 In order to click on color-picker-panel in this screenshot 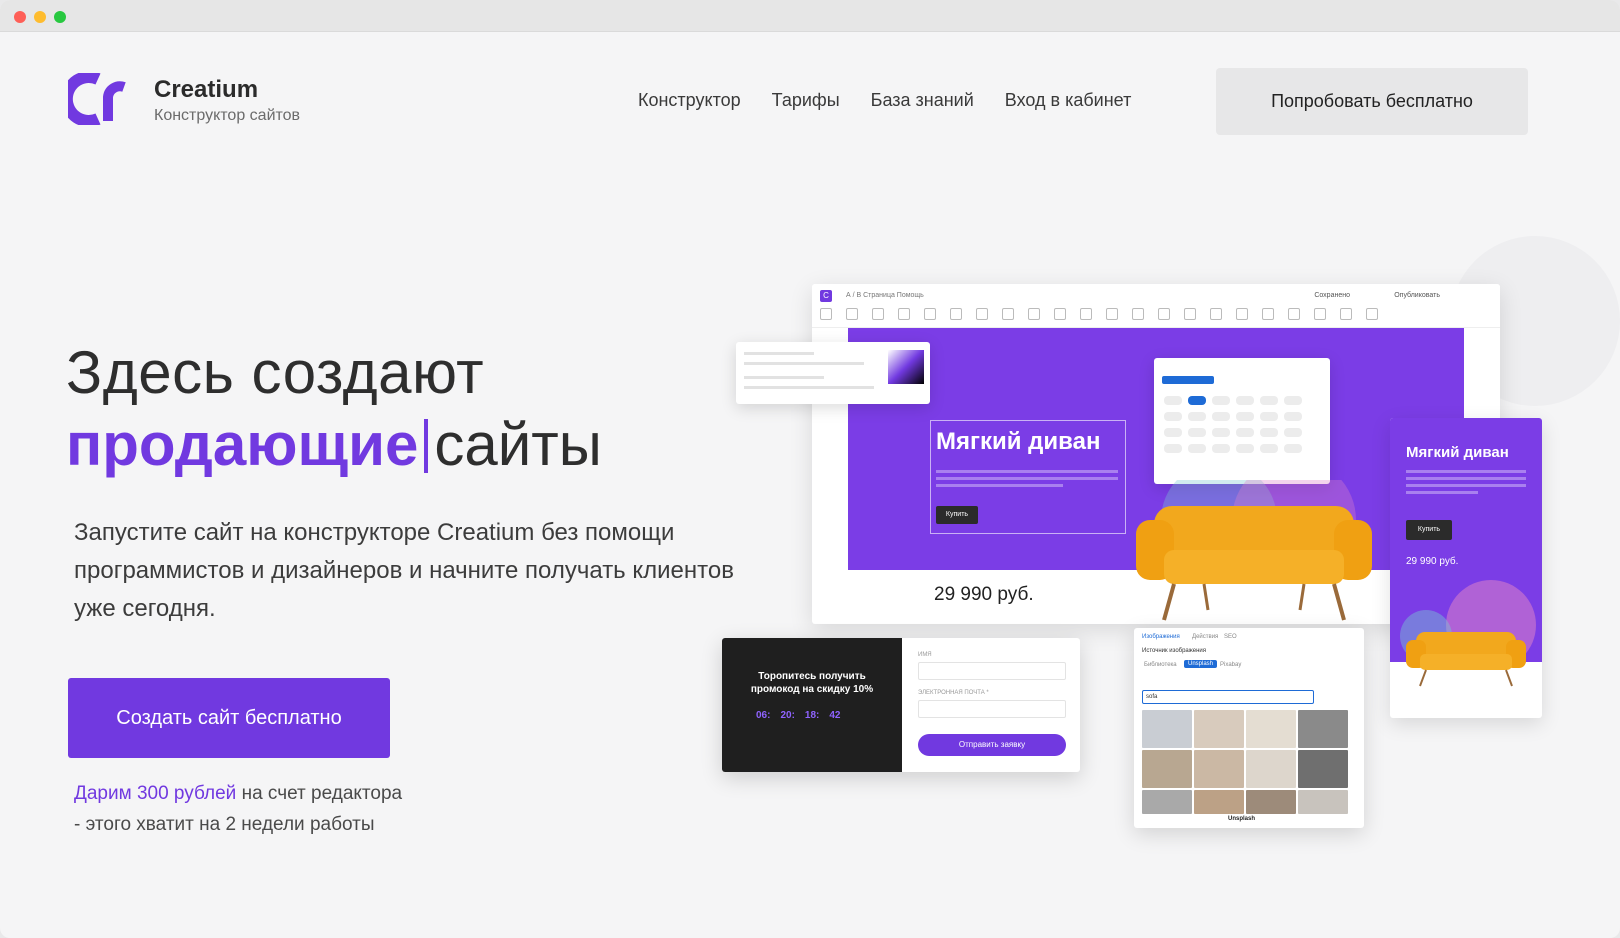, I will do `click(833, 373)`.